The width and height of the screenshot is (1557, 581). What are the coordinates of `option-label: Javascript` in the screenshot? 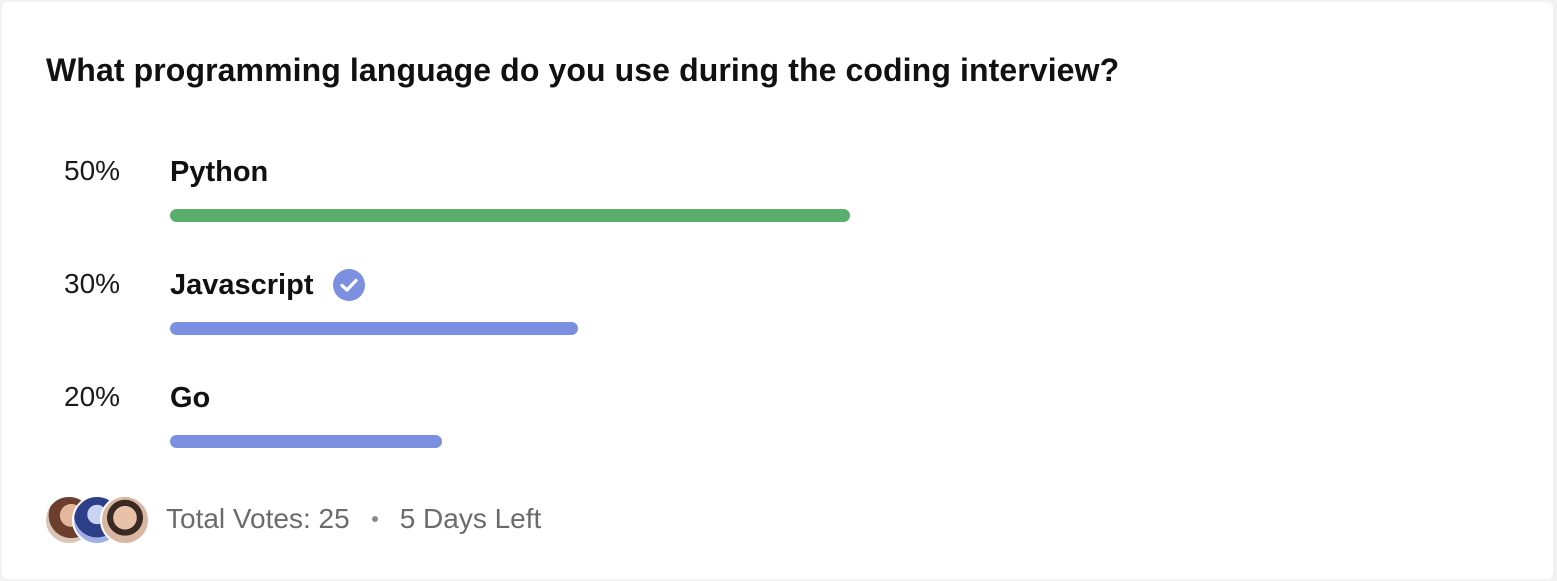 It's located at (242, 284).